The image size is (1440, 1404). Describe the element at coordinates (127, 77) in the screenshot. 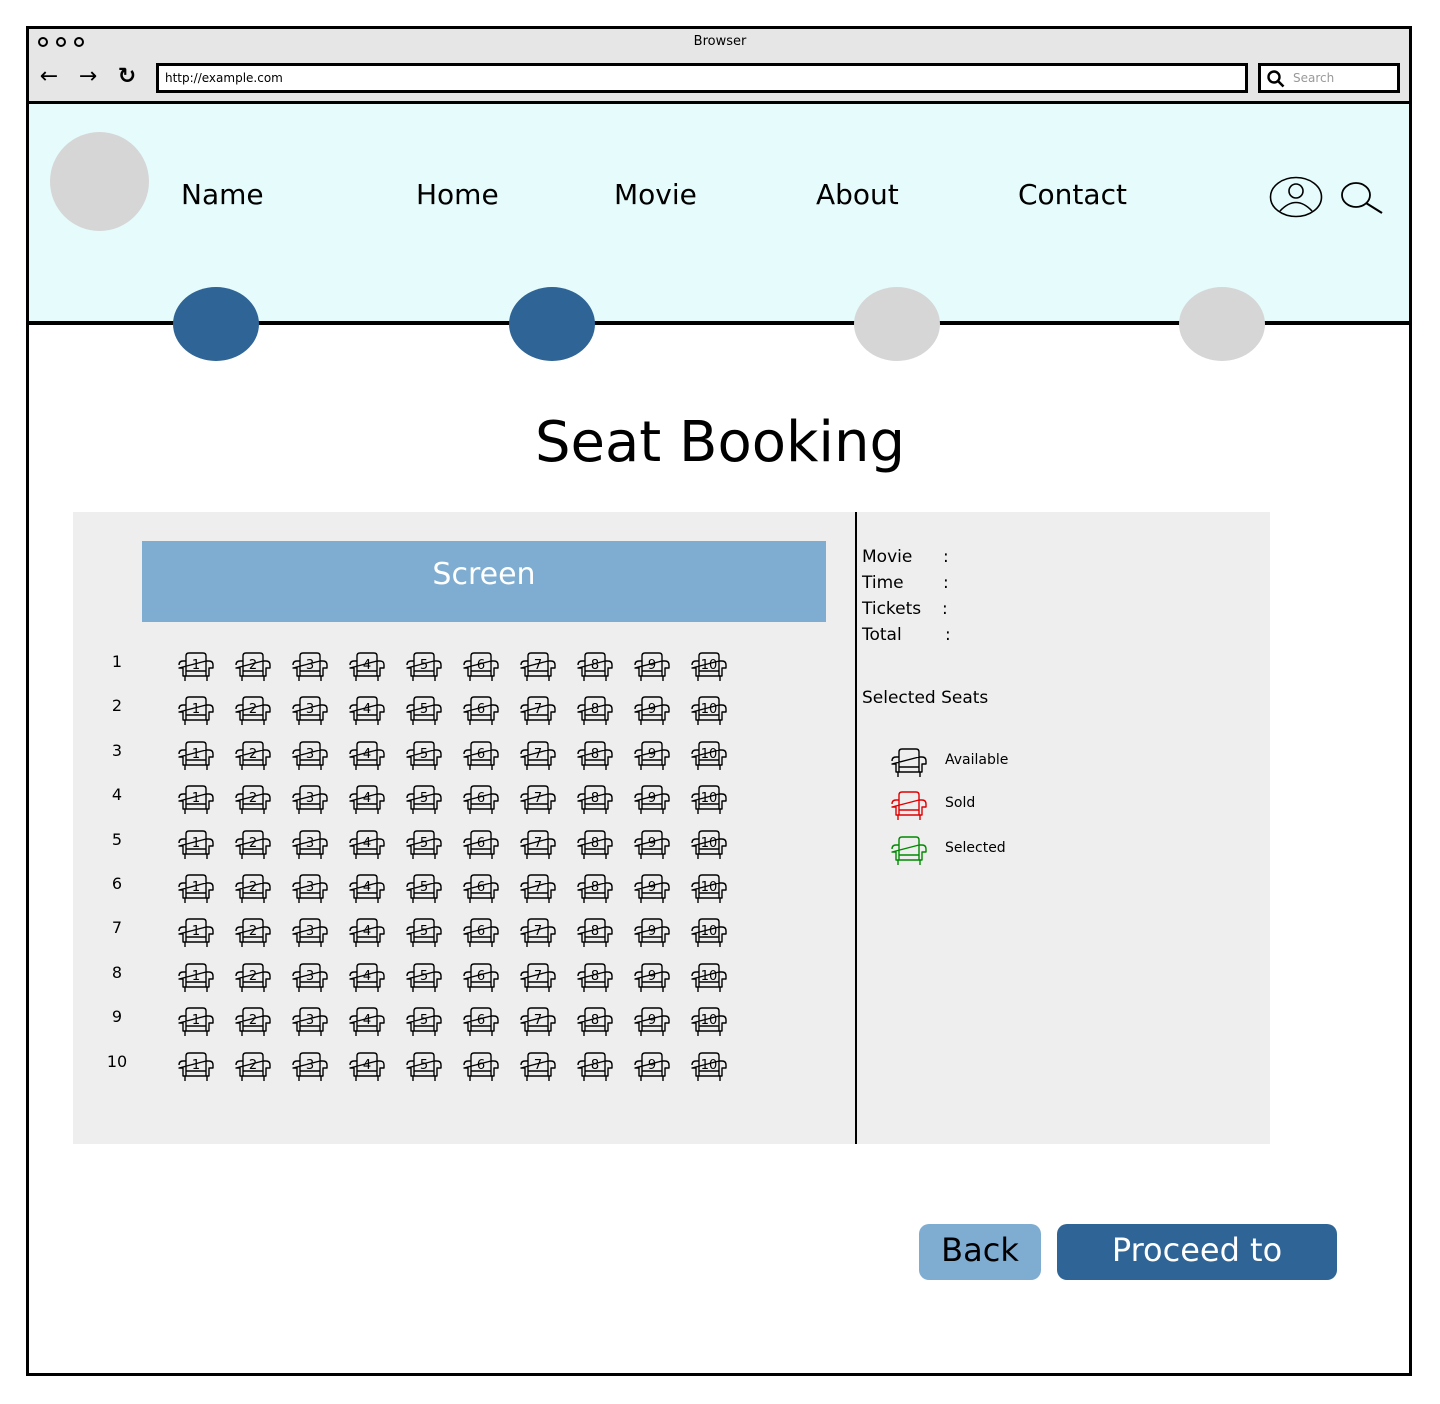

I see `reload-icon: ↻` at that location.